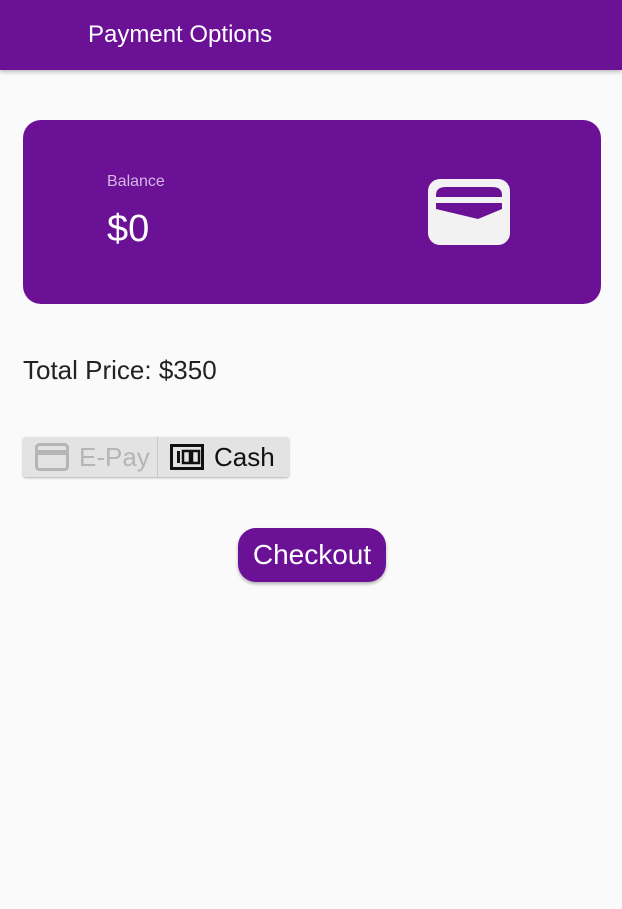  I want to click on checkout-button: Checkout, so click(312, 555).